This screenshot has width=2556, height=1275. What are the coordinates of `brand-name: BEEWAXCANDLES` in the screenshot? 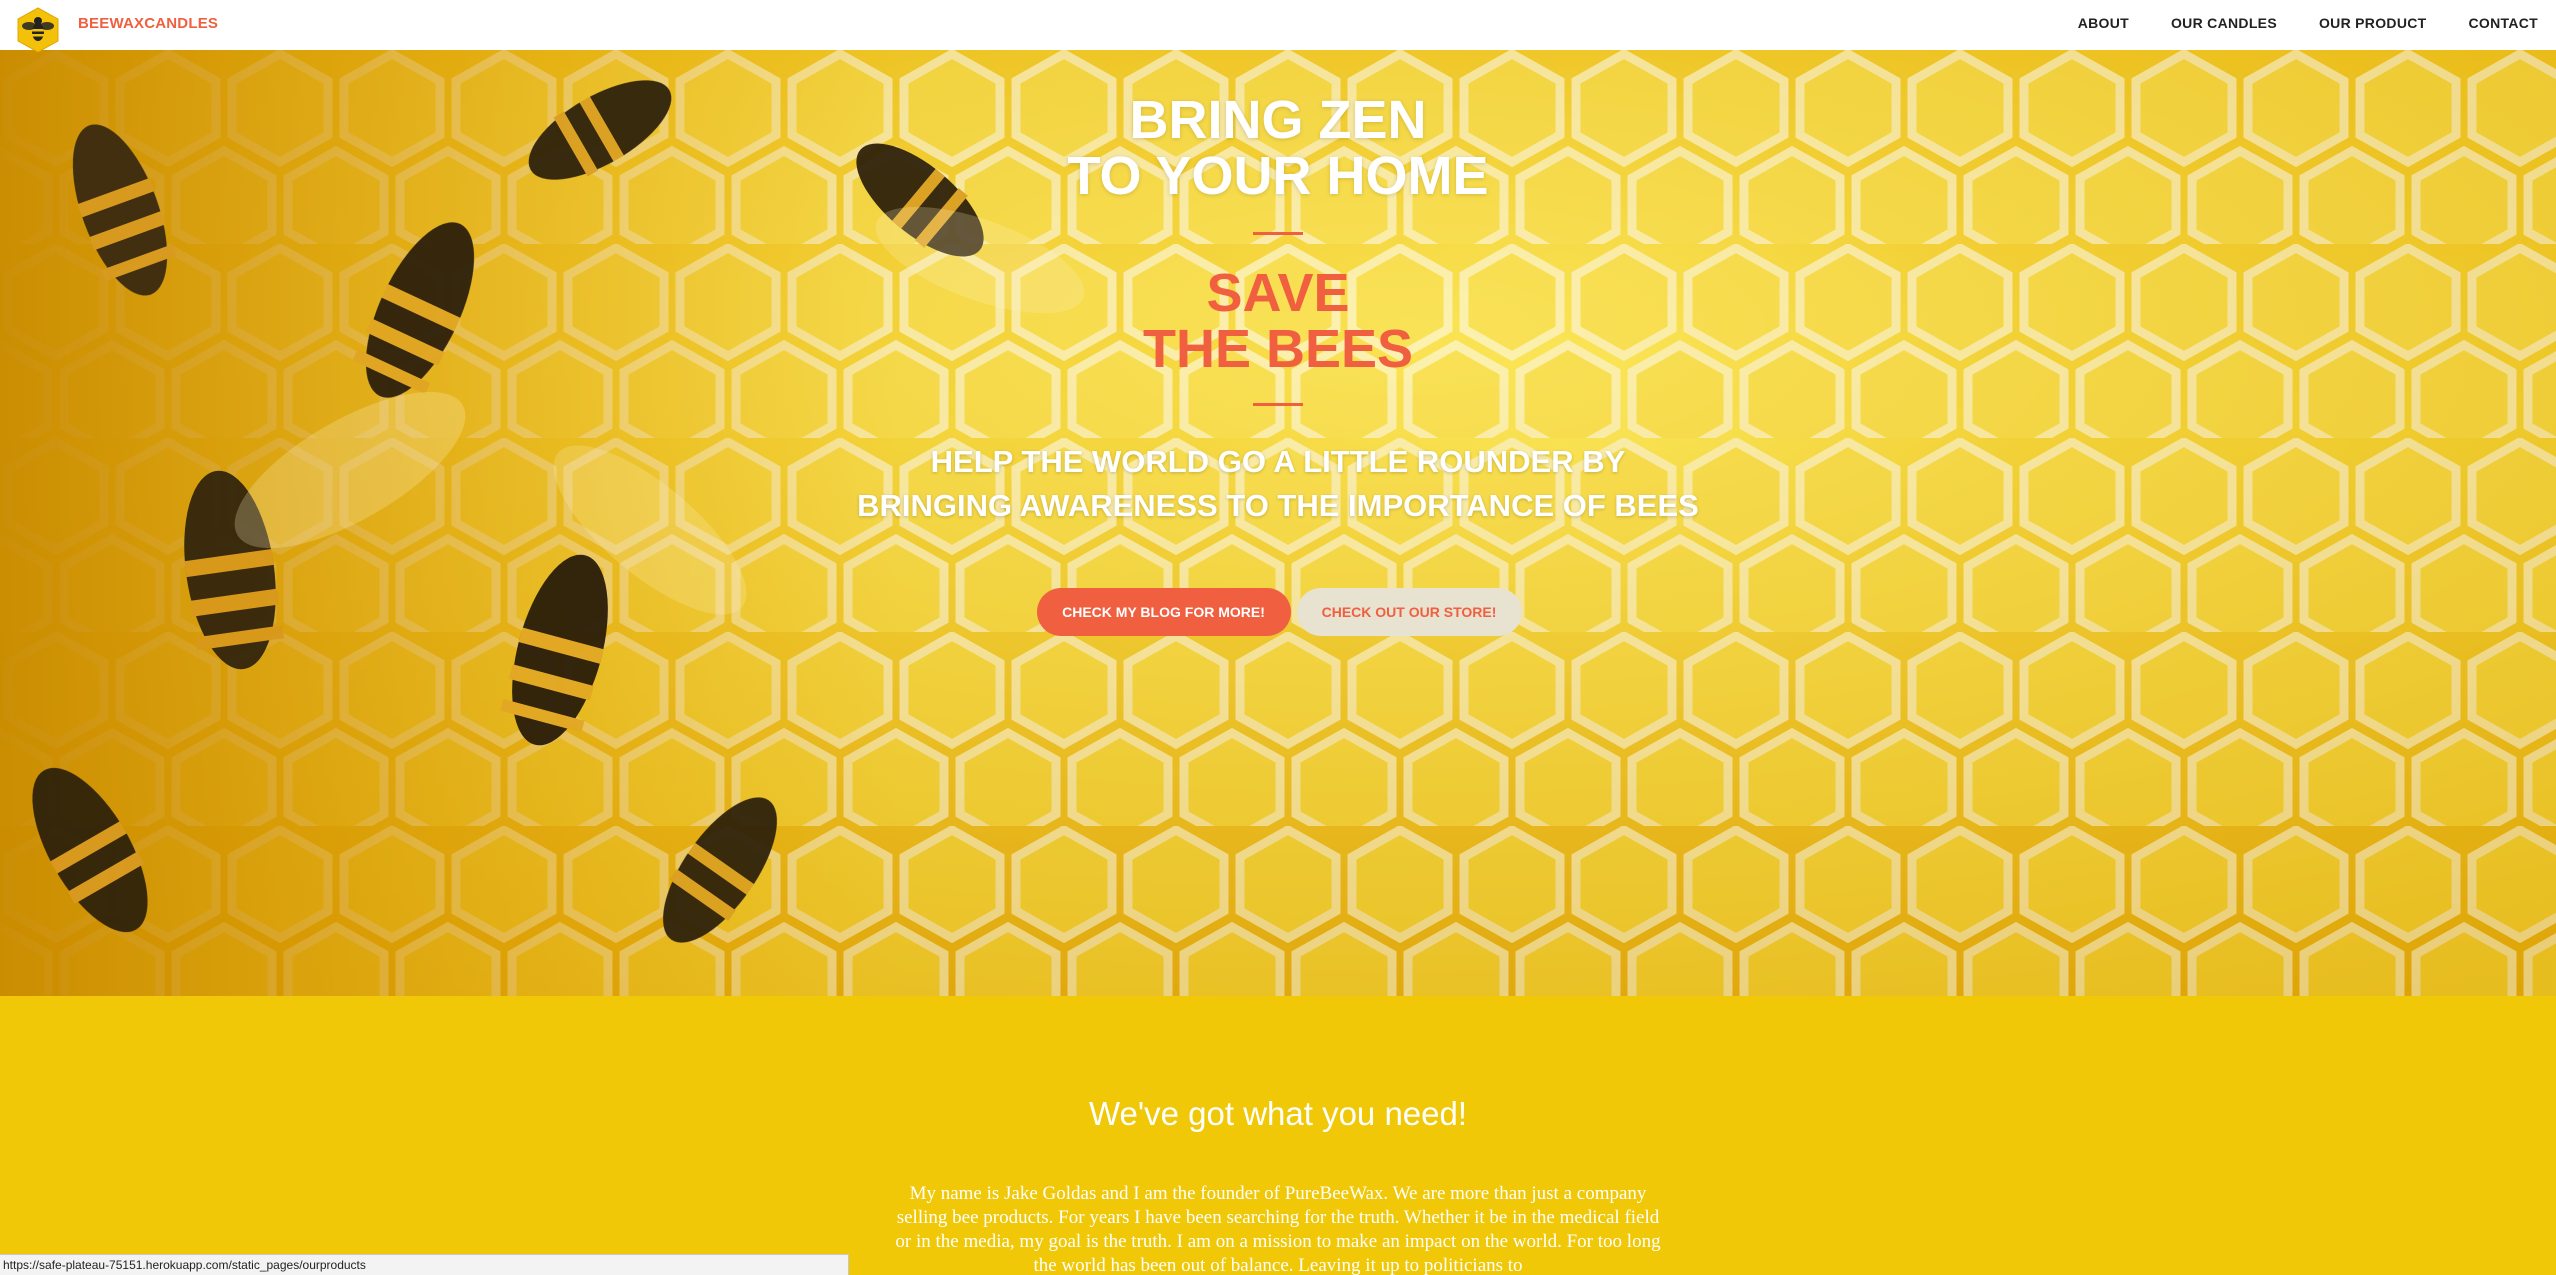 It's located at (148, 23).